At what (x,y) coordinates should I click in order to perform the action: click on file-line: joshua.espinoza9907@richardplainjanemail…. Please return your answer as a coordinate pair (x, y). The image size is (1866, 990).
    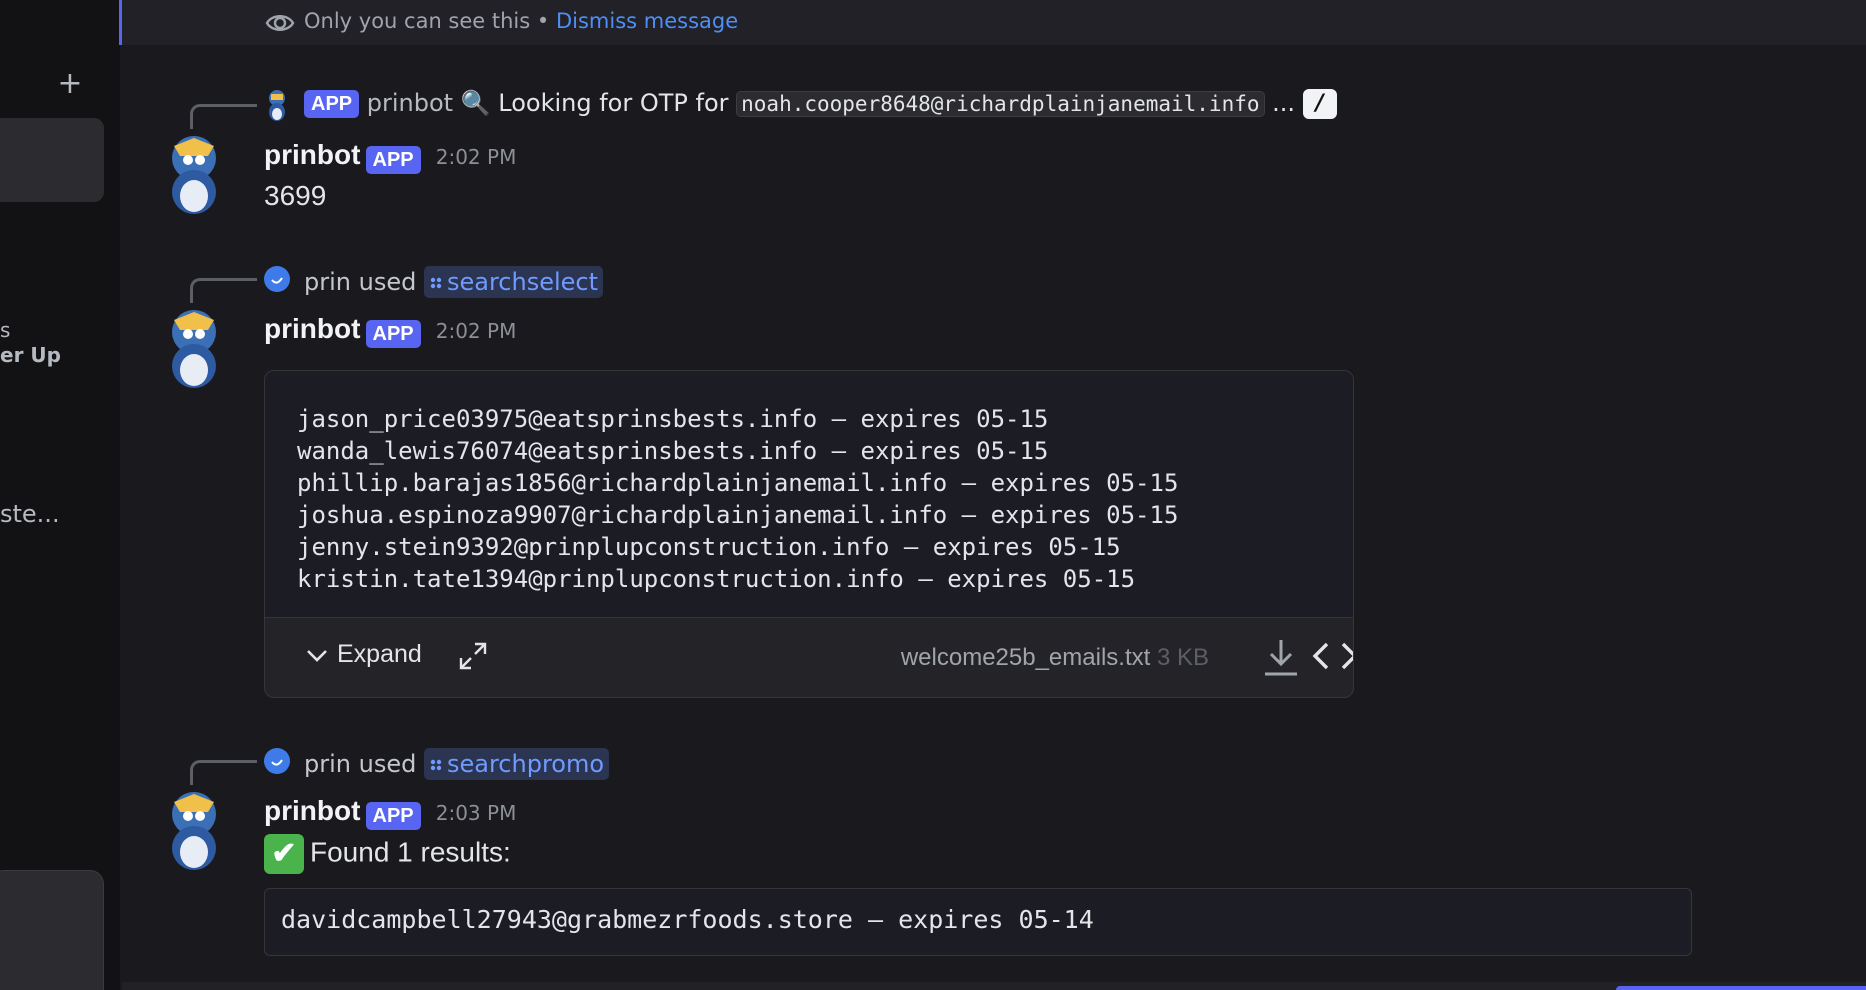
    Looking at the image, I should click on (738, 515).